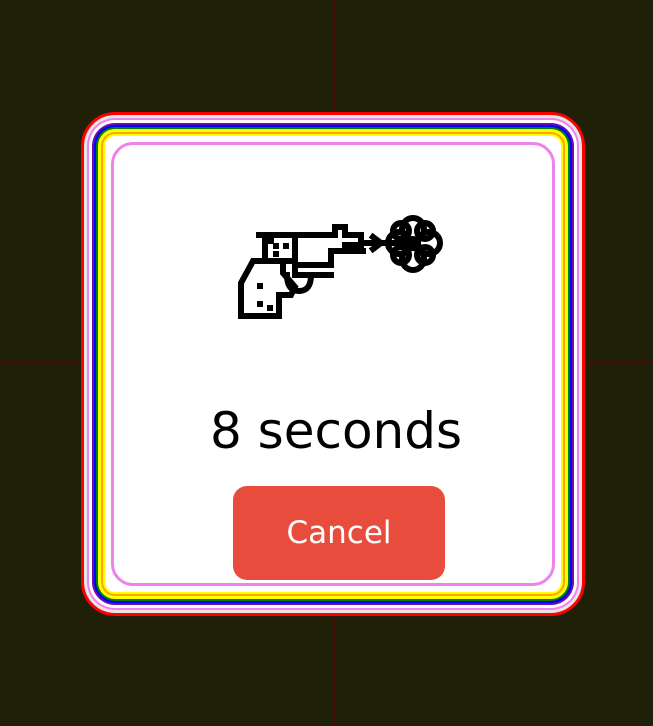 This screenshot has height=726, width=653. Describe the element at coordinates (336, 431) in the screenshot. I see `countdown-text: 8 seconds` at that location.